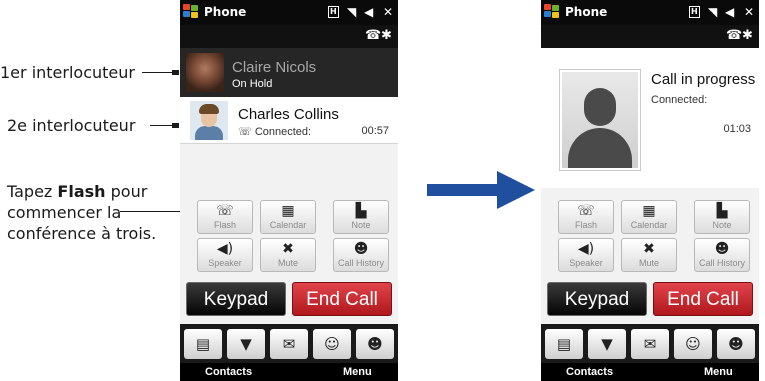  Describe the element at coordinates (157, 72) in the screenshot. I see `leader-line-first-caller` at that location.